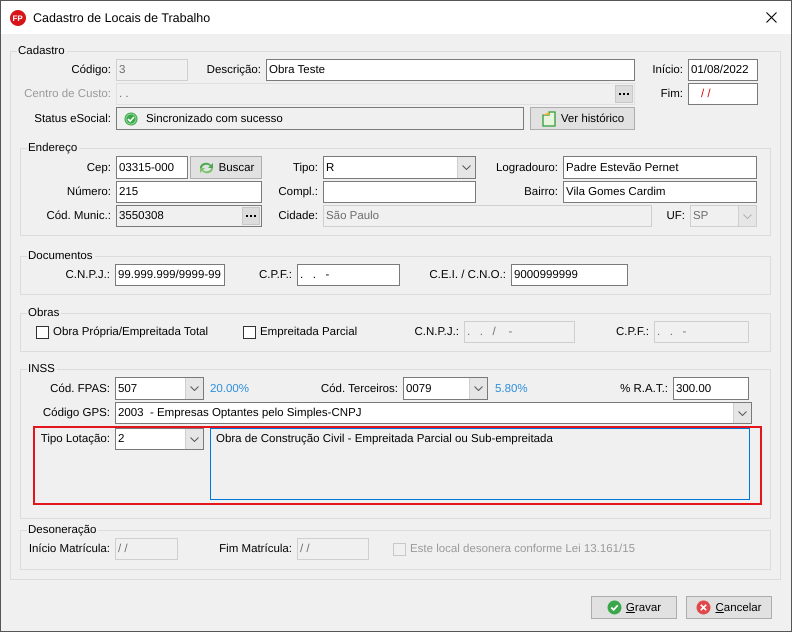 Image resolution: width=792 pixels, height=632 pixels. What do you see at coordinates (159, 439) in the screenshot?
I see `dropdown-field: 2` at bounding box center [159, 439].